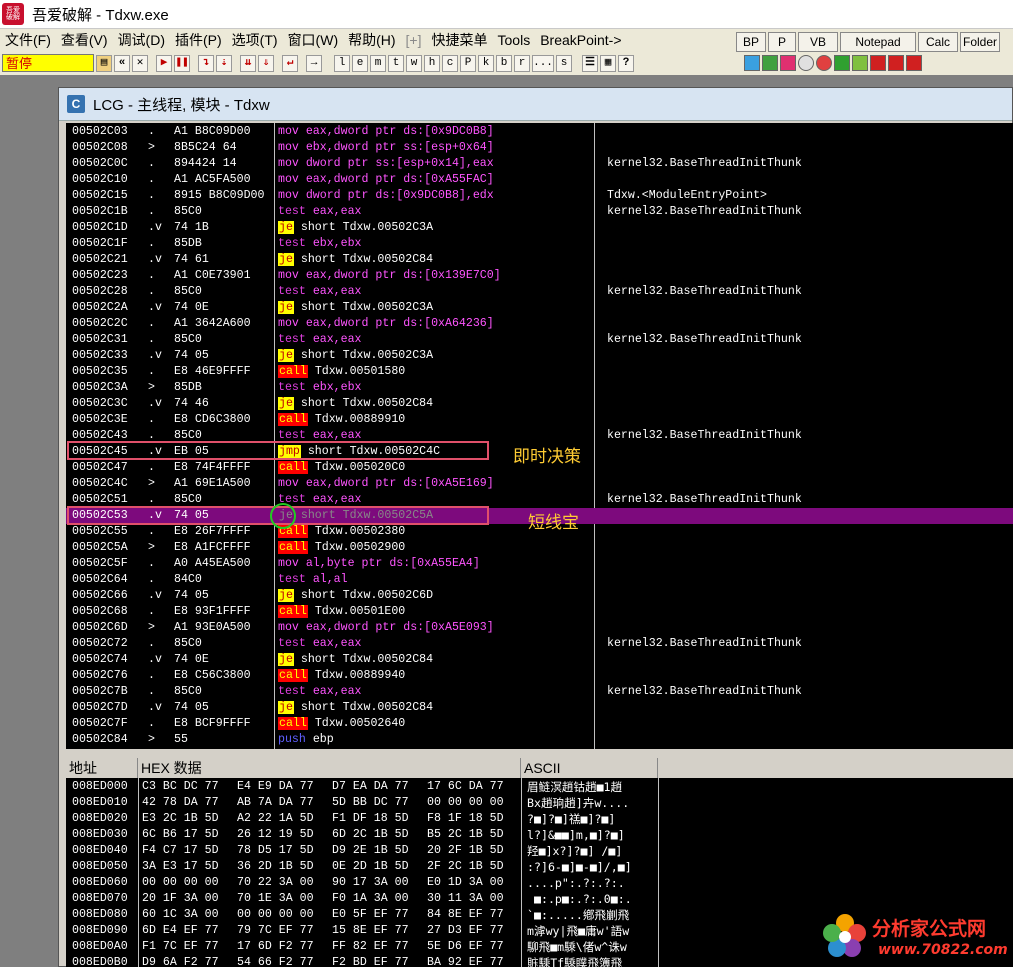 This screenshot has width=1013, height=967. What do you see at coordinates (432, 63) in the screenshot?
I see `window-button-5: h` at bounding box center [432, 63].